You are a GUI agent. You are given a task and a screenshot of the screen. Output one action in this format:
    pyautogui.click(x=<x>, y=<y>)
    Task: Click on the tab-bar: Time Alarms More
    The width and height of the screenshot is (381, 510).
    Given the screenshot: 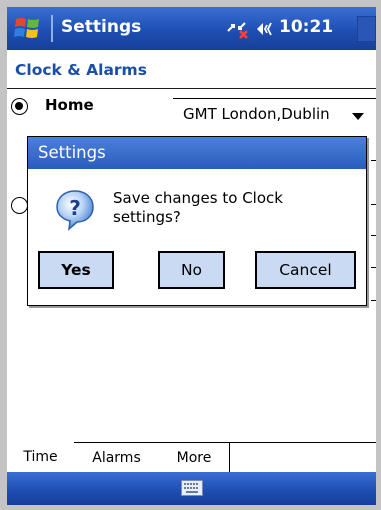 What is the action you would take?
    pyautogui.click(x=191, y=457)
    